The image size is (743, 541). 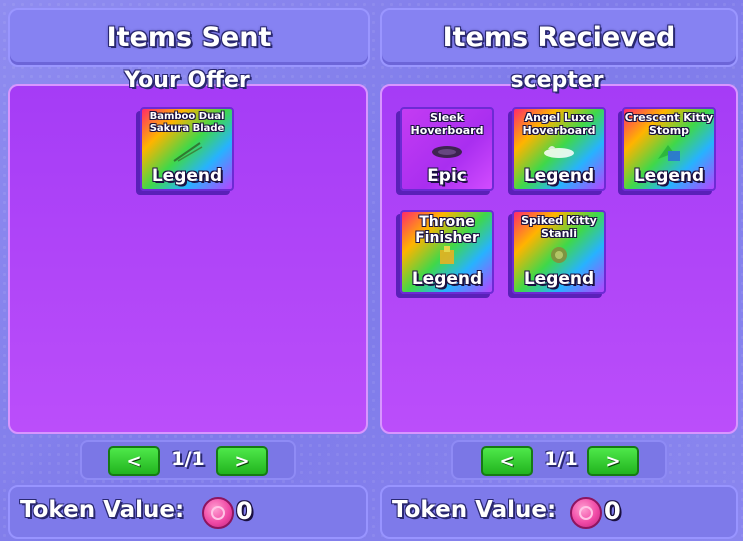 I want to click on items-received-title: Items Recieved, so click(x=559, y=37).